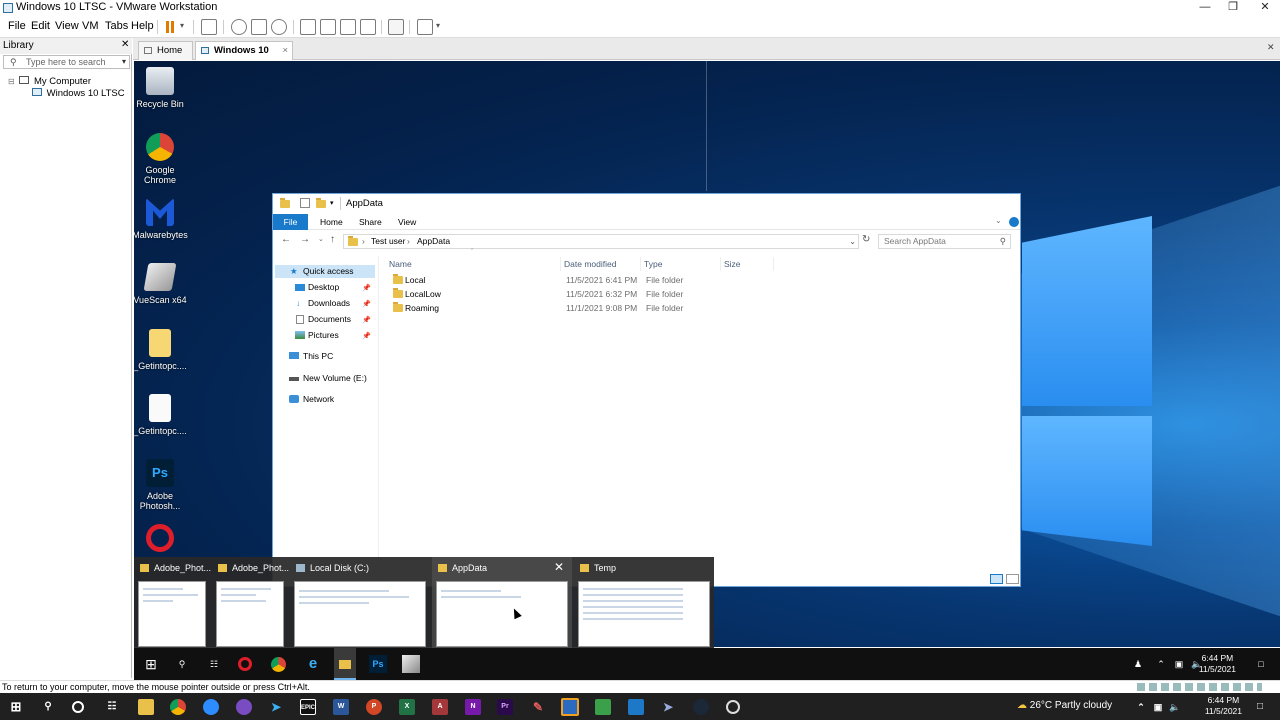  I want to click on desktop-icon-vuescan: VueScan x64, so click(162, 284).